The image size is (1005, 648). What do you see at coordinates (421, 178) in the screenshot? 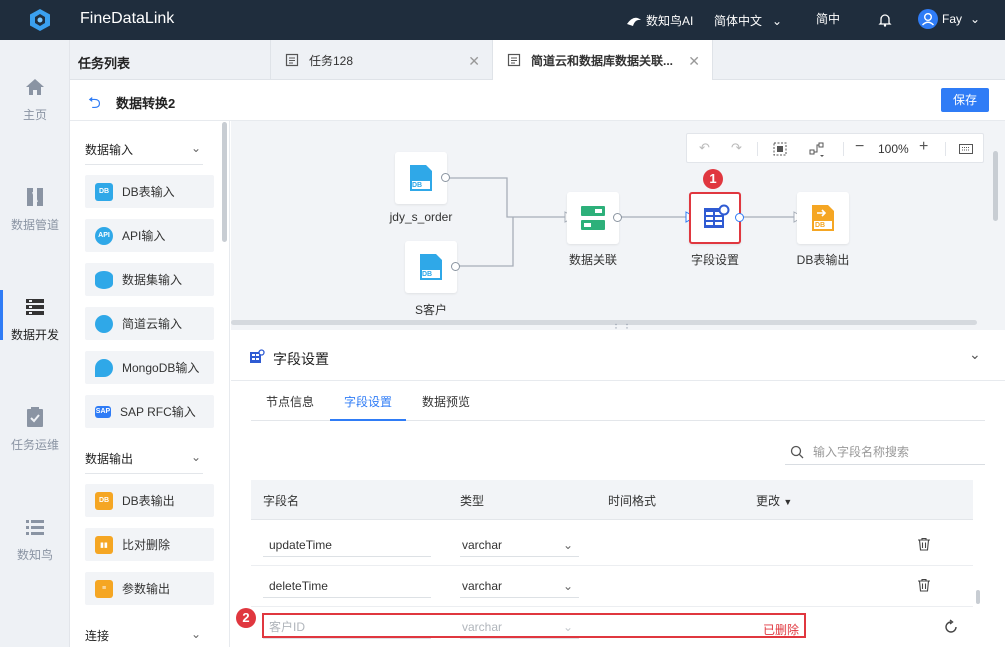
I see `node-jdy-s-order: DB` at bounding box center [421, 178].